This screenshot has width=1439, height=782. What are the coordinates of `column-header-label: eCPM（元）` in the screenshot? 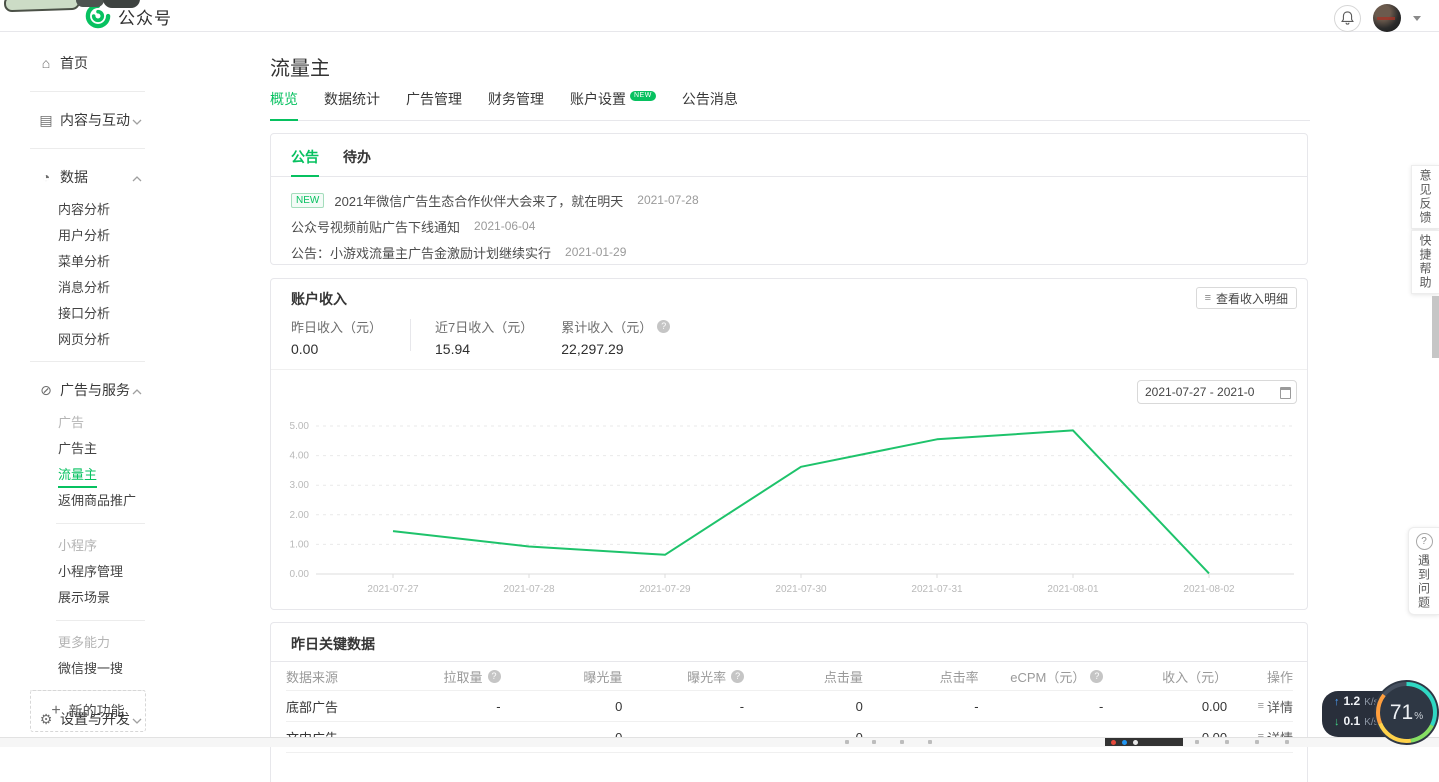 It's located at (1048, 677).